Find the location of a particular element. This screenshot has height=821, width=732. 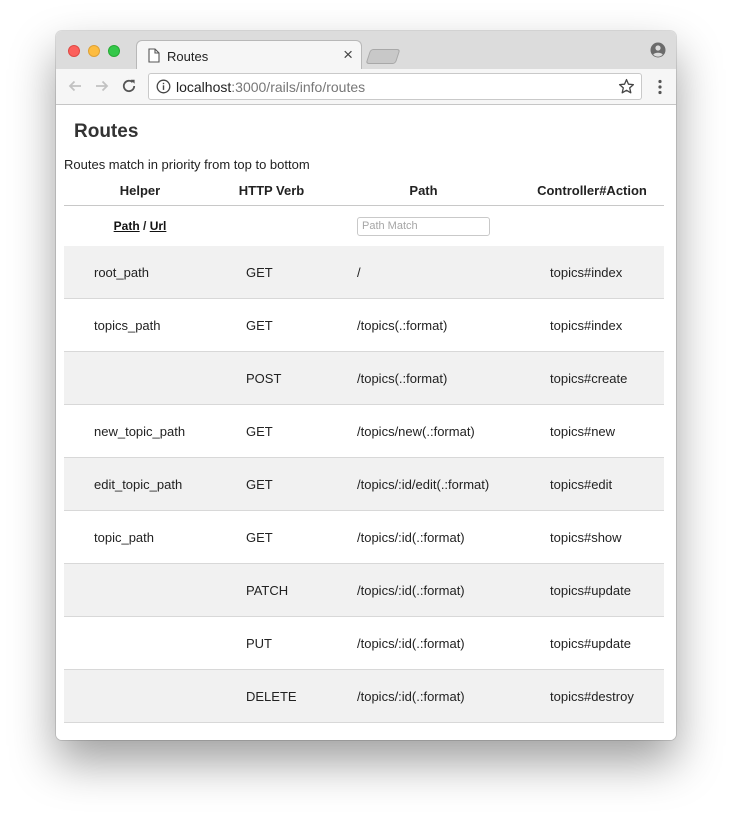

route-helper-cell: new_topic_path is located at coordinates (140, 431).